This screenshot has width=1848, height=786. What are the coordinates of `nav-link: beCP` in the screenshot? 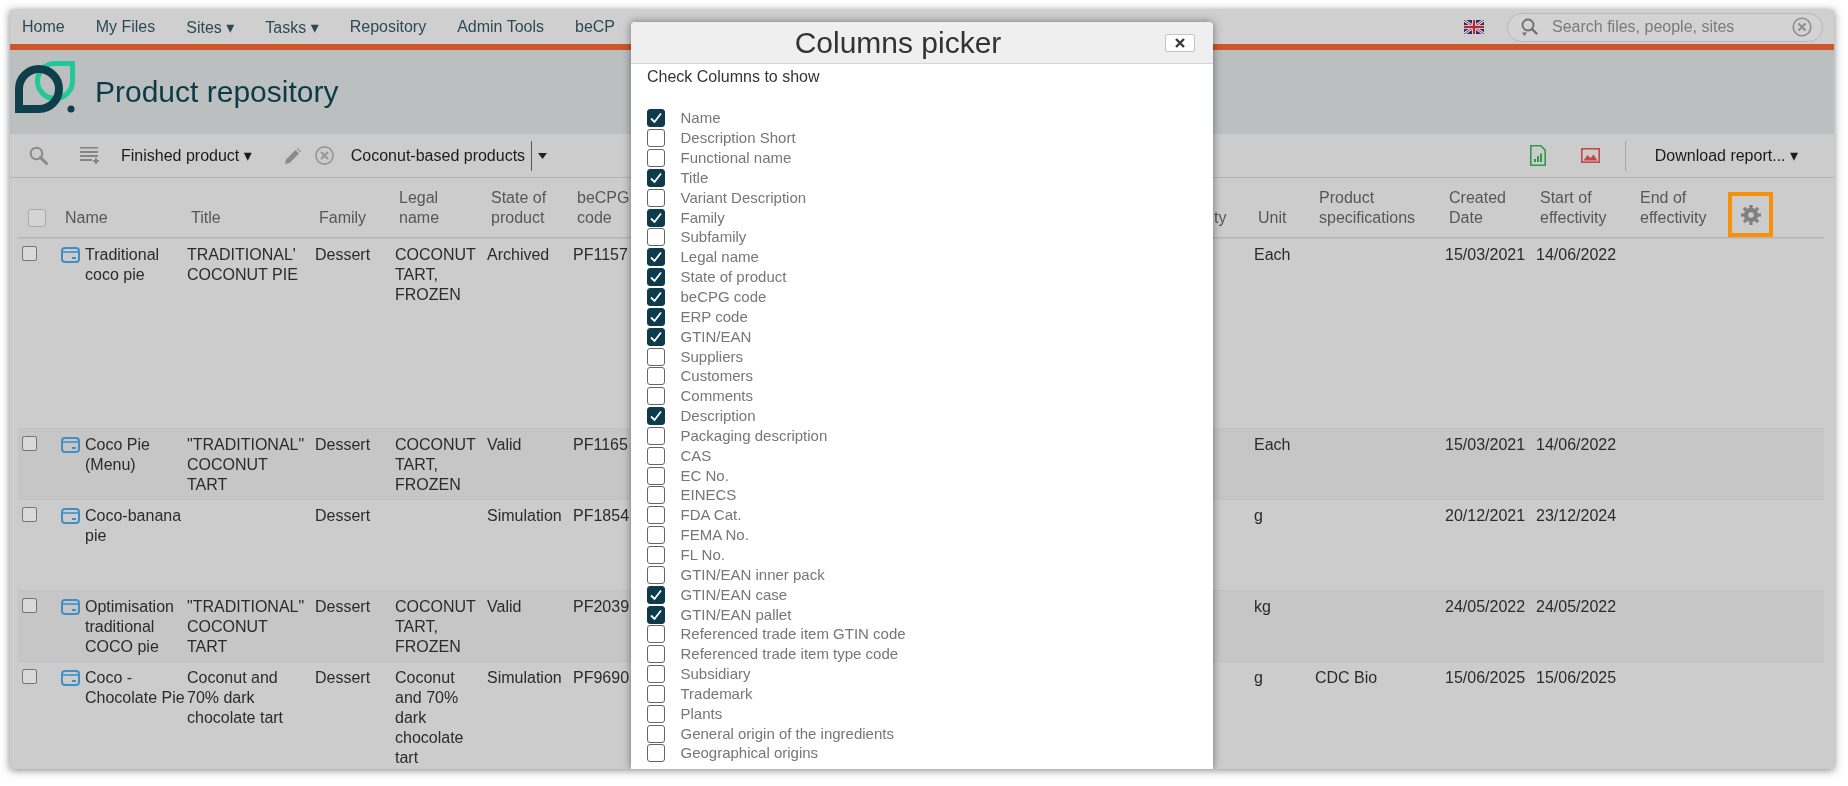 It's located at (595, 27).